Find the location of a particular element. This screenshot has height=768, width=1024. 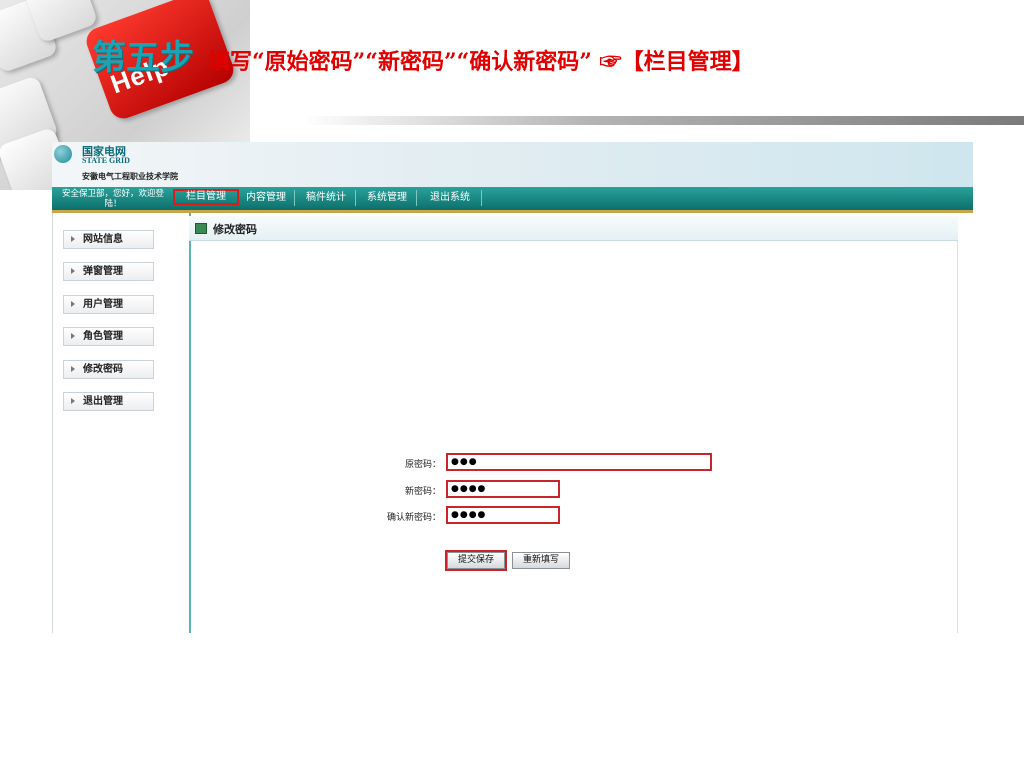

nav-manuscript-stats: 稿件统计 is located at coordinates (326, 198).